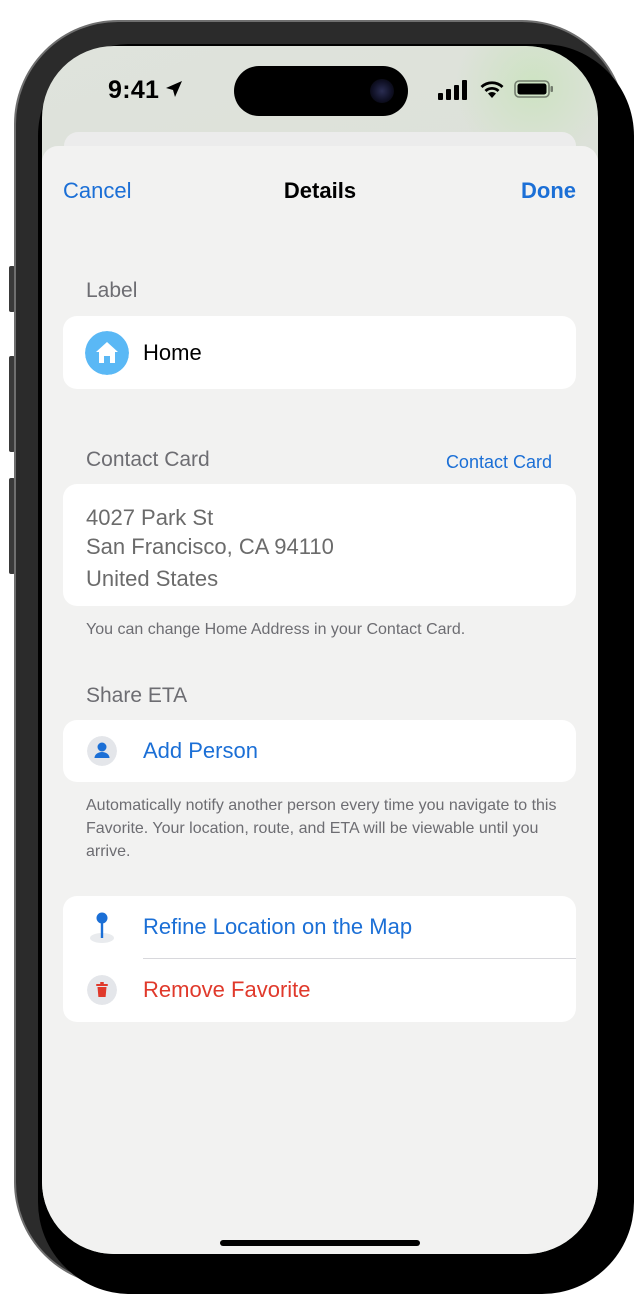 The image size is (640, 1296). What do you see at coordinates (102, 927) in the screenshot?
I see `map-pin-icon` at bounding box center [102, 927].